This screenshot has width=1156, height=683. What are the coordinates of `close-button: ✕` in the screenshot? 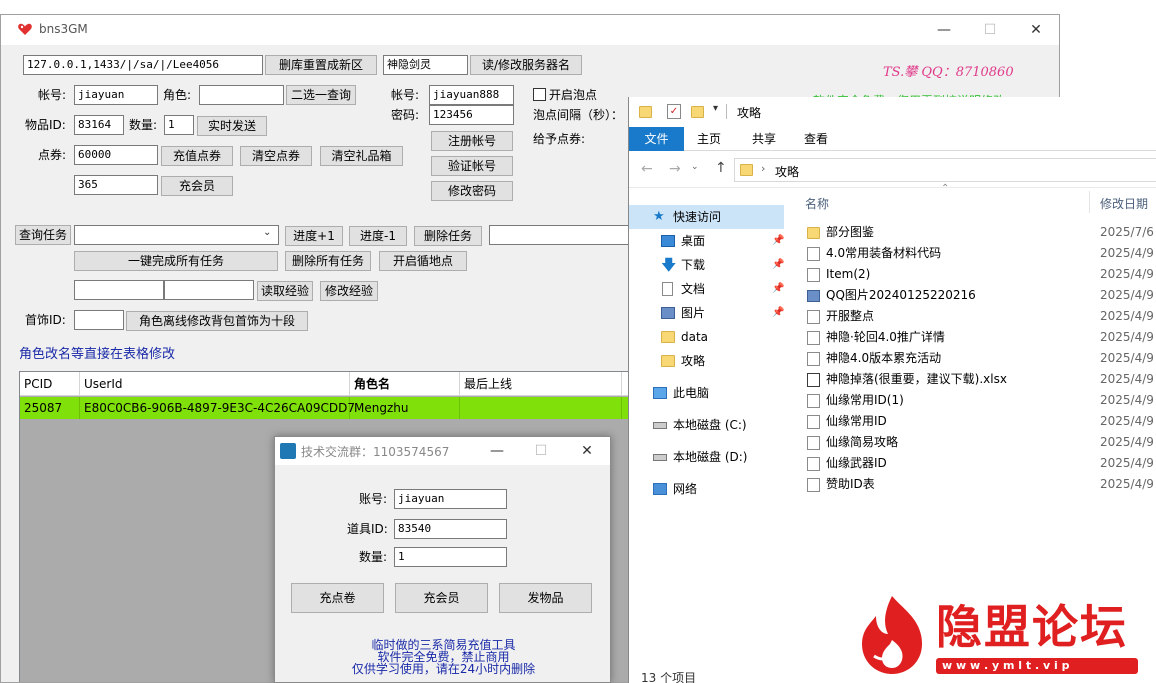 It's located at (1036, 30).